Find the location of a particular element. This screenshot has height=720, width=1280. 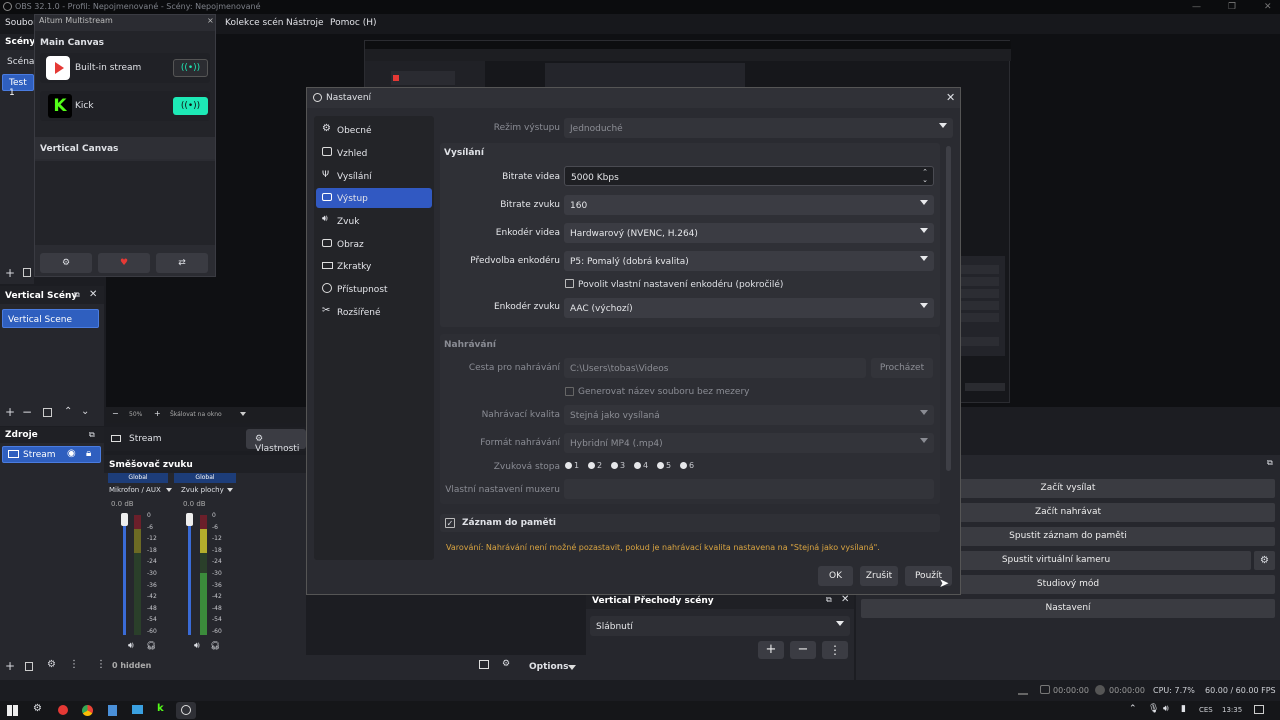

zoom-out-icon: − is located at coordinates (115, 413).